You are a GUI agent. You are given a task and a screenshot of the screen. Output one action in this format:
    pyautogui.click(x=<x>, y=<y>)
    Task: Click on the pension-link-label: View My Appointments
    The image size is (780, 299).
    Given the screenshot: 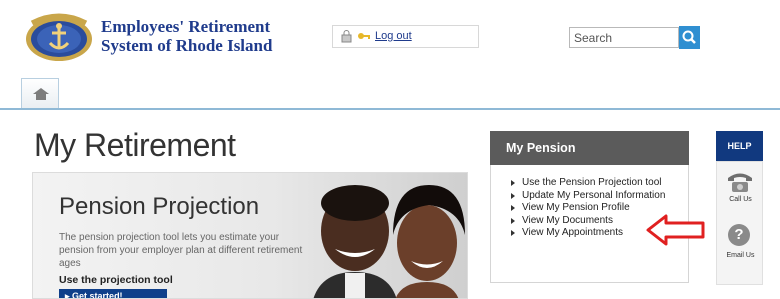 What is the action you would take?
    pyautogui.click(x=572, y=232)
    